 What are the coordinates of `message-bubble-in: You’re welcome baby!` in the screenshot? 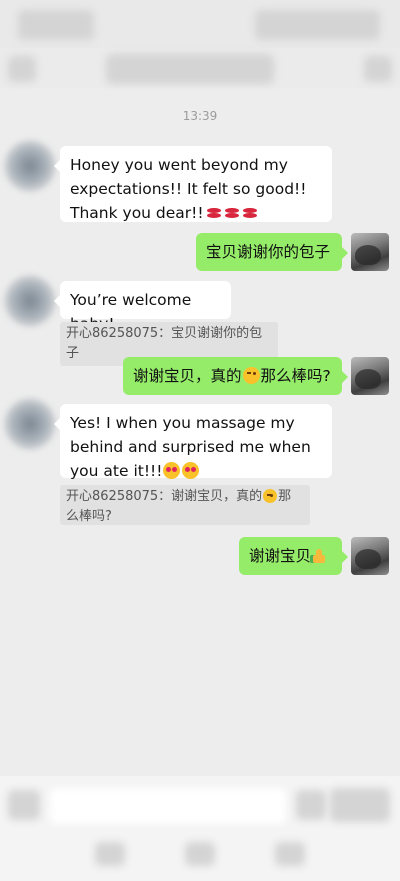 It's located at (142, 307).